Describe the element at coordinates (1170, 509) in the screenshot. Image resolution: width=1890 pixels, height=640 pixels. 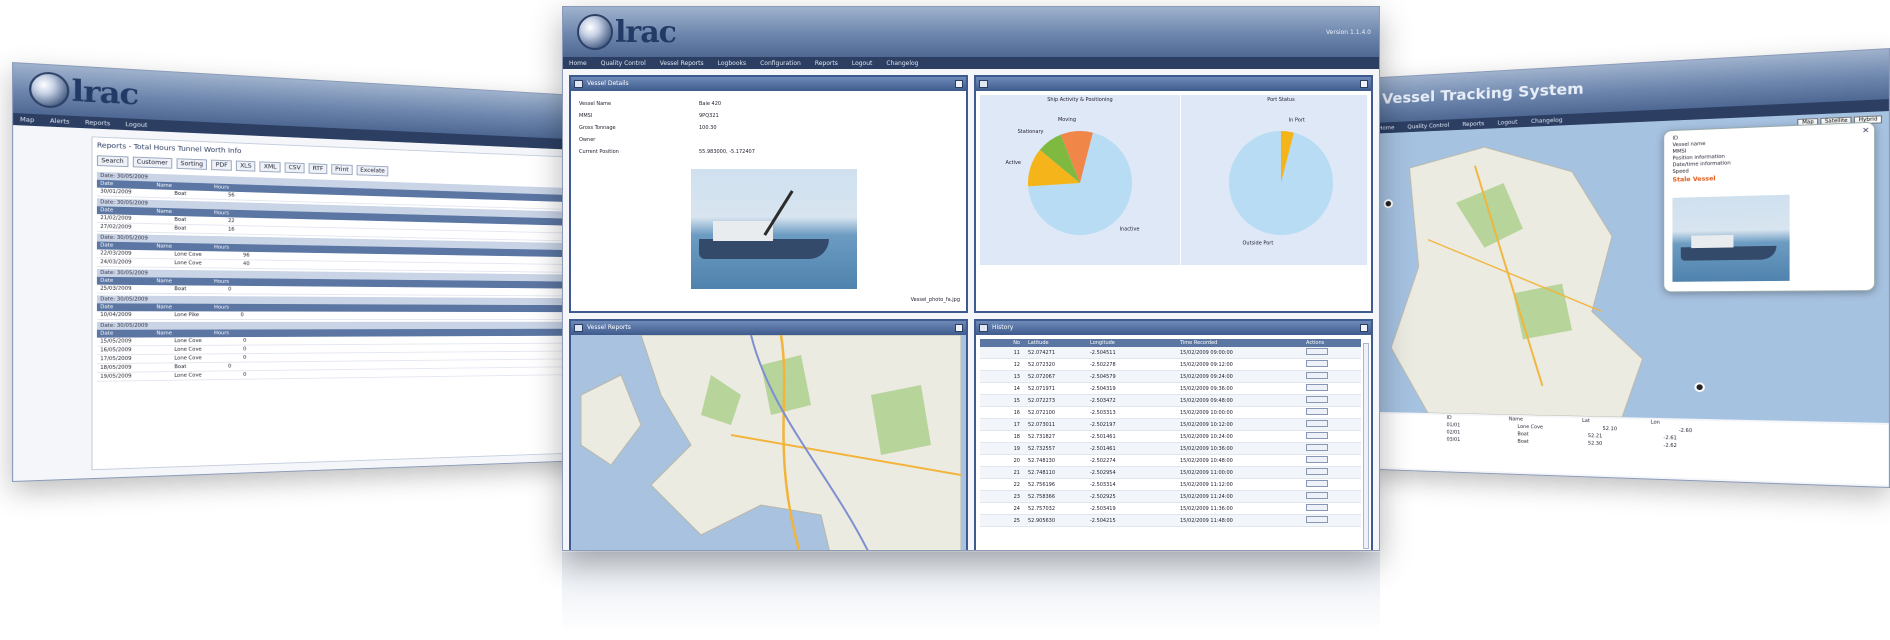
I see `table-row: 24 52.757032 -2.503419 15/02/2009 11:36:00` at that location.